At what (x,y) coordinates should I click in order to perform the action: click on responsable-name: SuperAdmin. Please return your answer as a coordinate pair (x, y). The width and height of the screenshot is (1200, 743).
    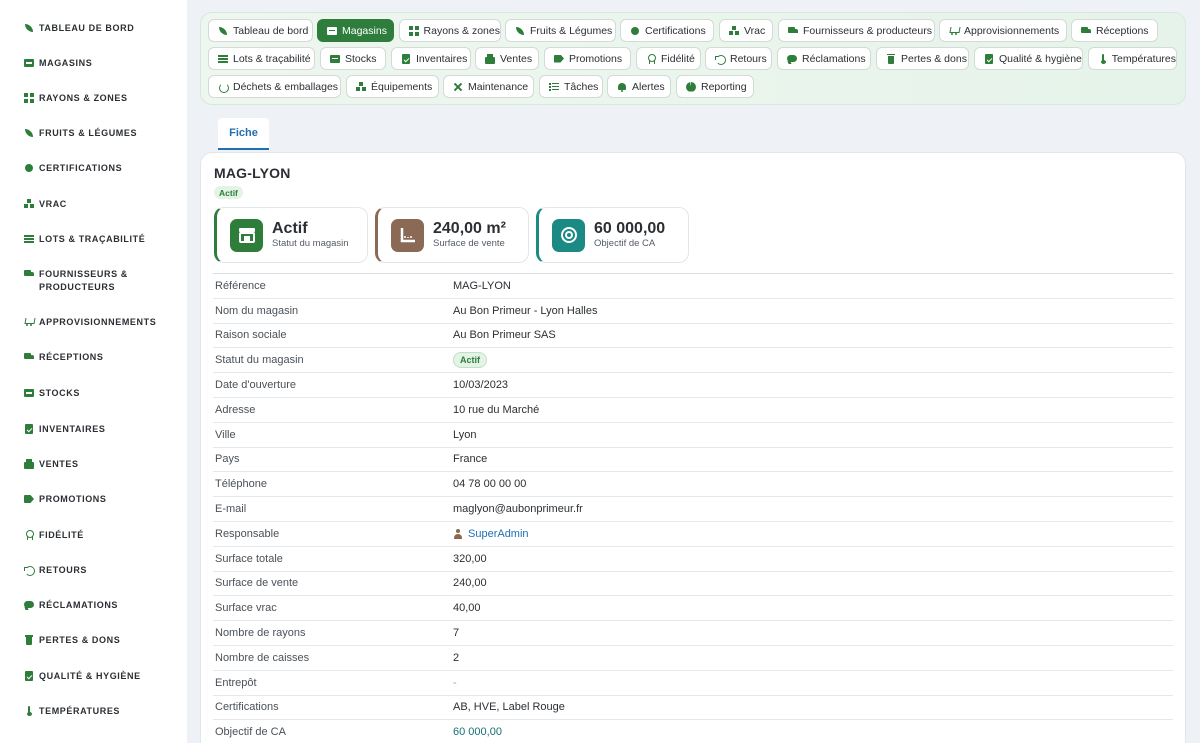
    Looking at the image, I should click on (498, 533).